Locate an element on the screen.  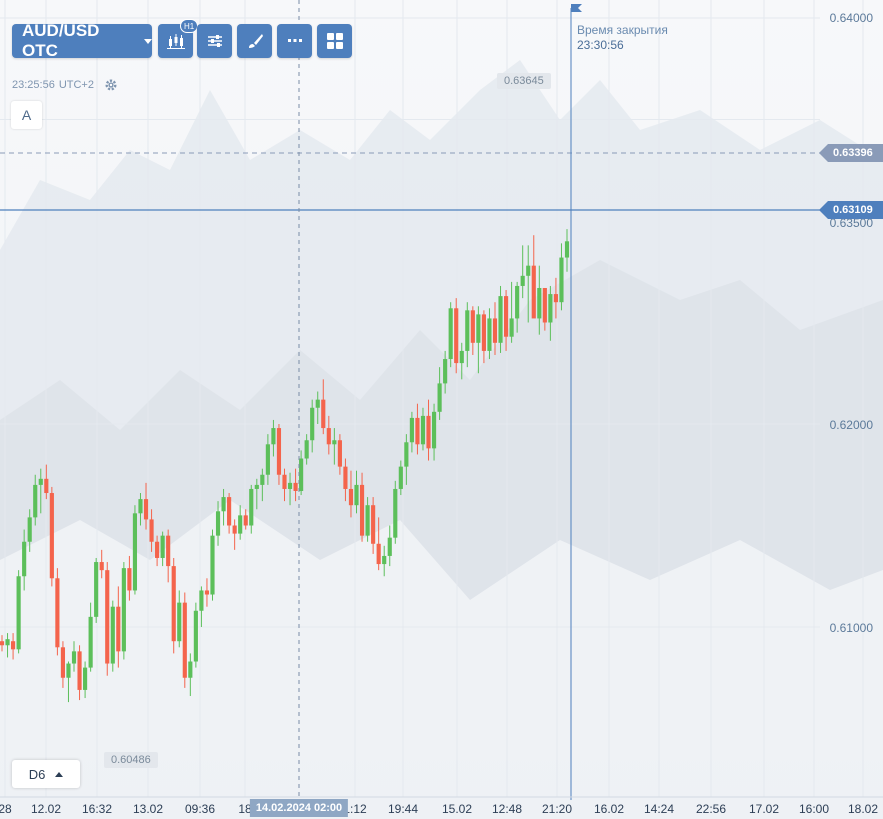
time-axis-label: 19:44 is located at coordinates (403, 809).